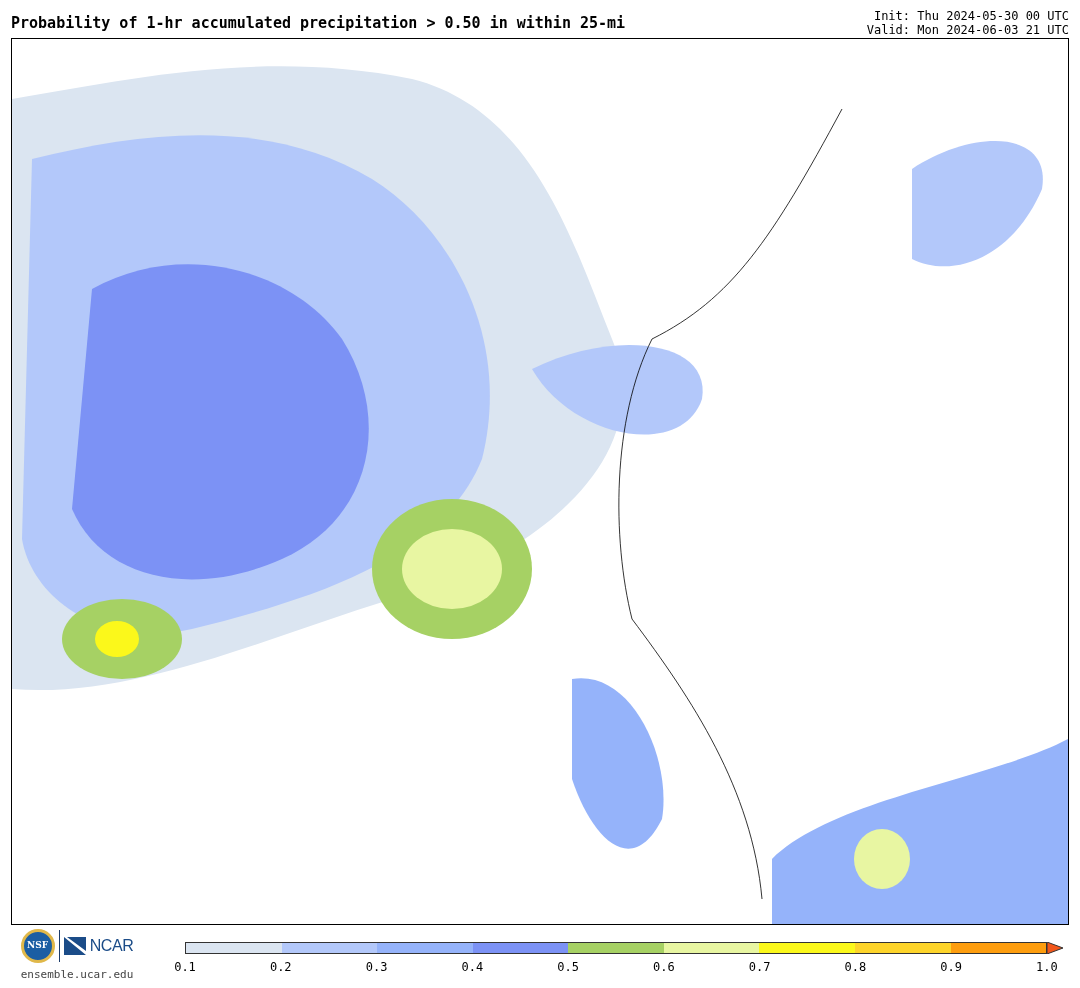 The width and height of the screenshot is (1080, 988). Describe the element at coordinates (967, 30) in the screenshot. I see `valid-time: Valid: Mon 2024-06-03 21 UTC` at that location.